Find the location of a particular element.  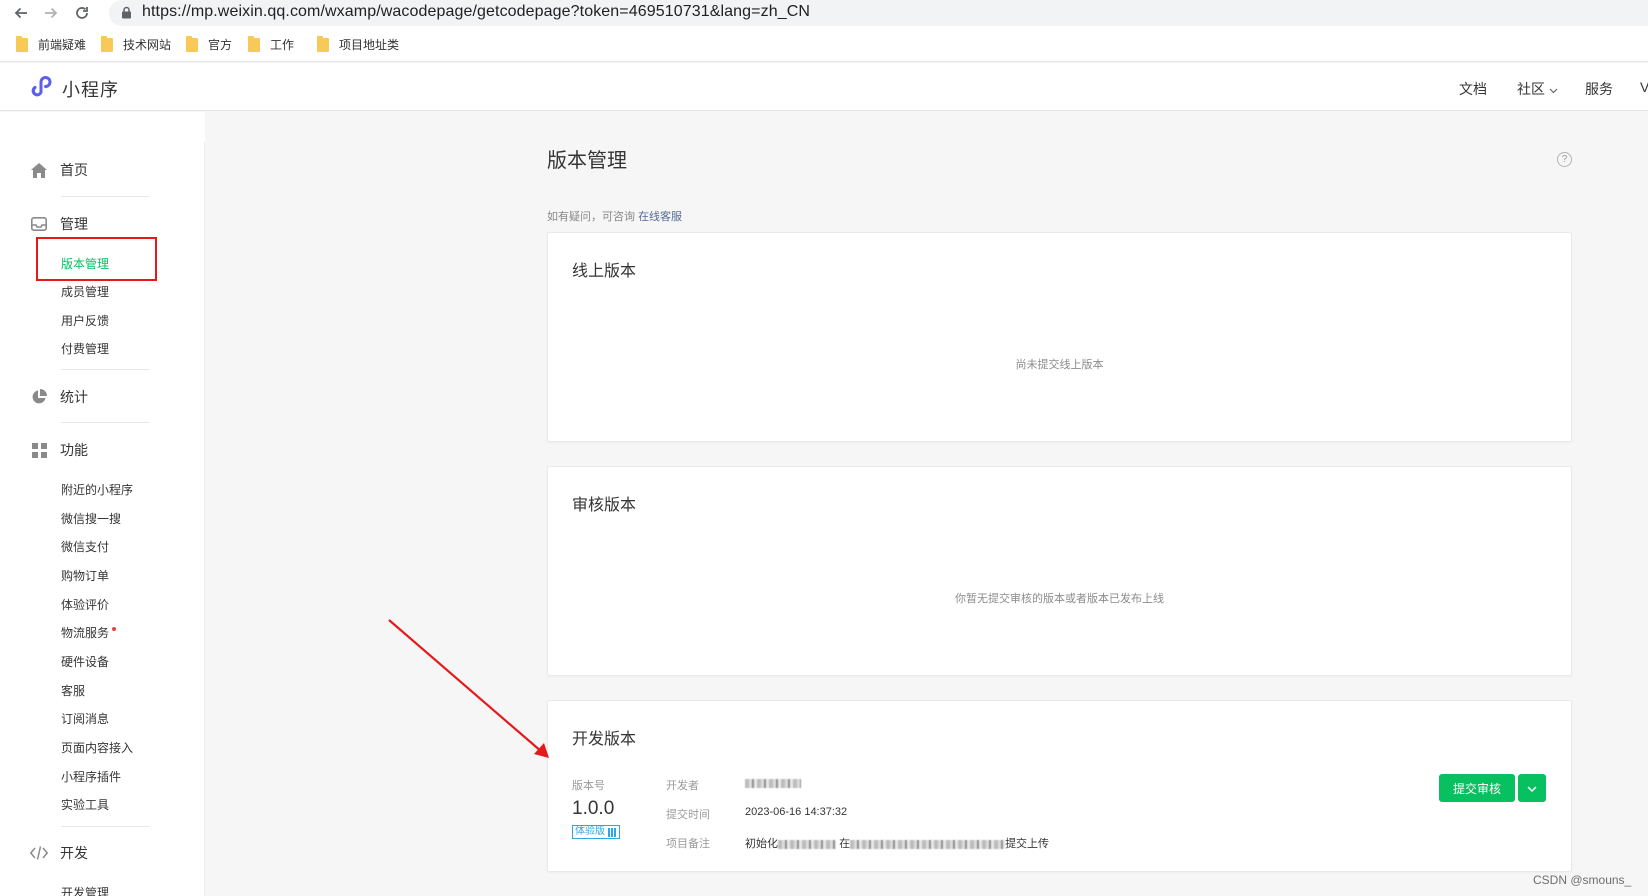

grid-icon is located at coordinates (39, 450).